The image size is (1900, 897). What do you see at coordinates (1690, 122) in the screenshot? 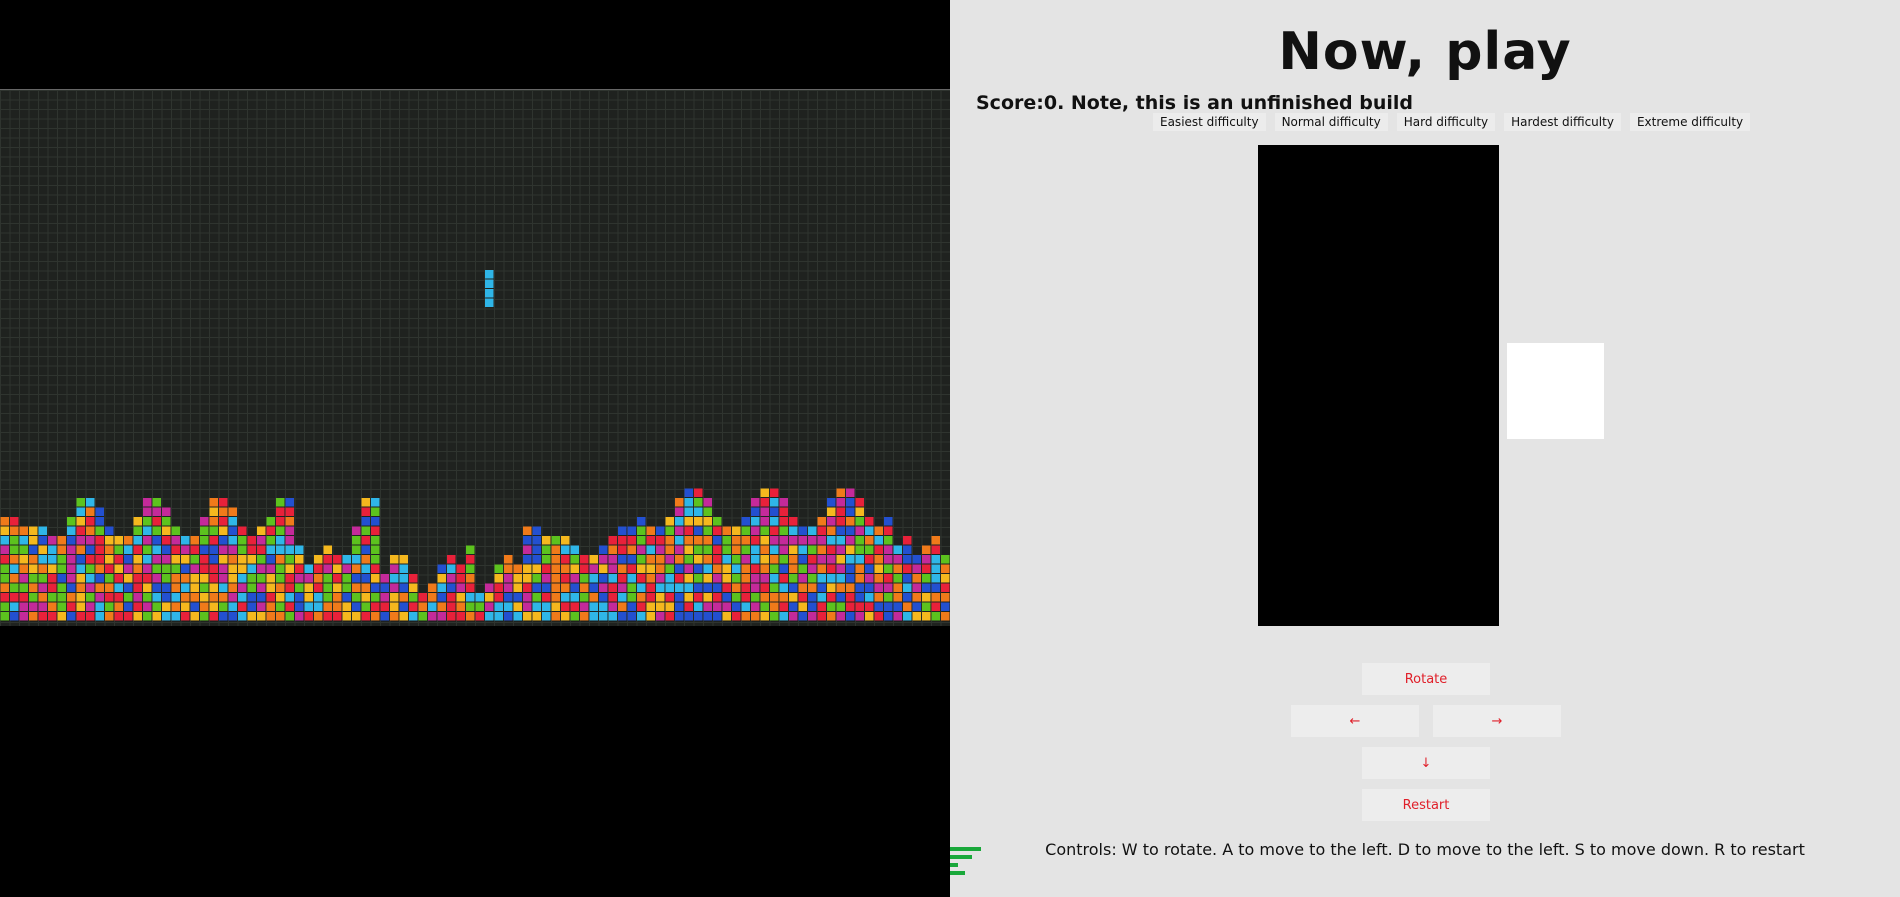
I see `extreme-difficulty-button: Extreme difficulty` at bounding box center [1690, 122].